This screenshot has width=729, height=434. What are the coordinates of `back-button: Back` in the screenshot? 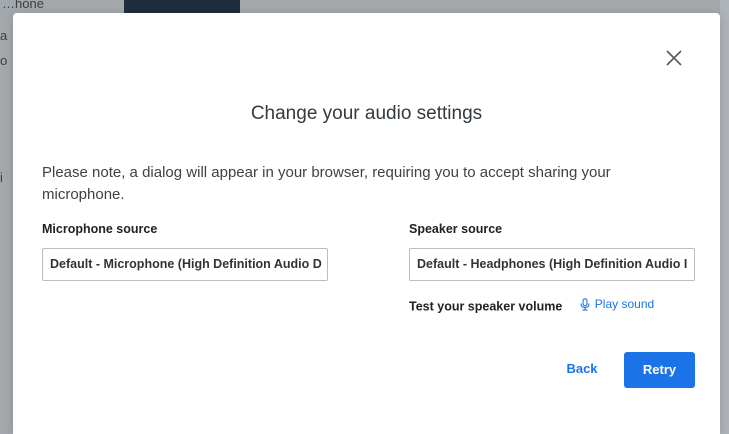 It's located at (582, 369).